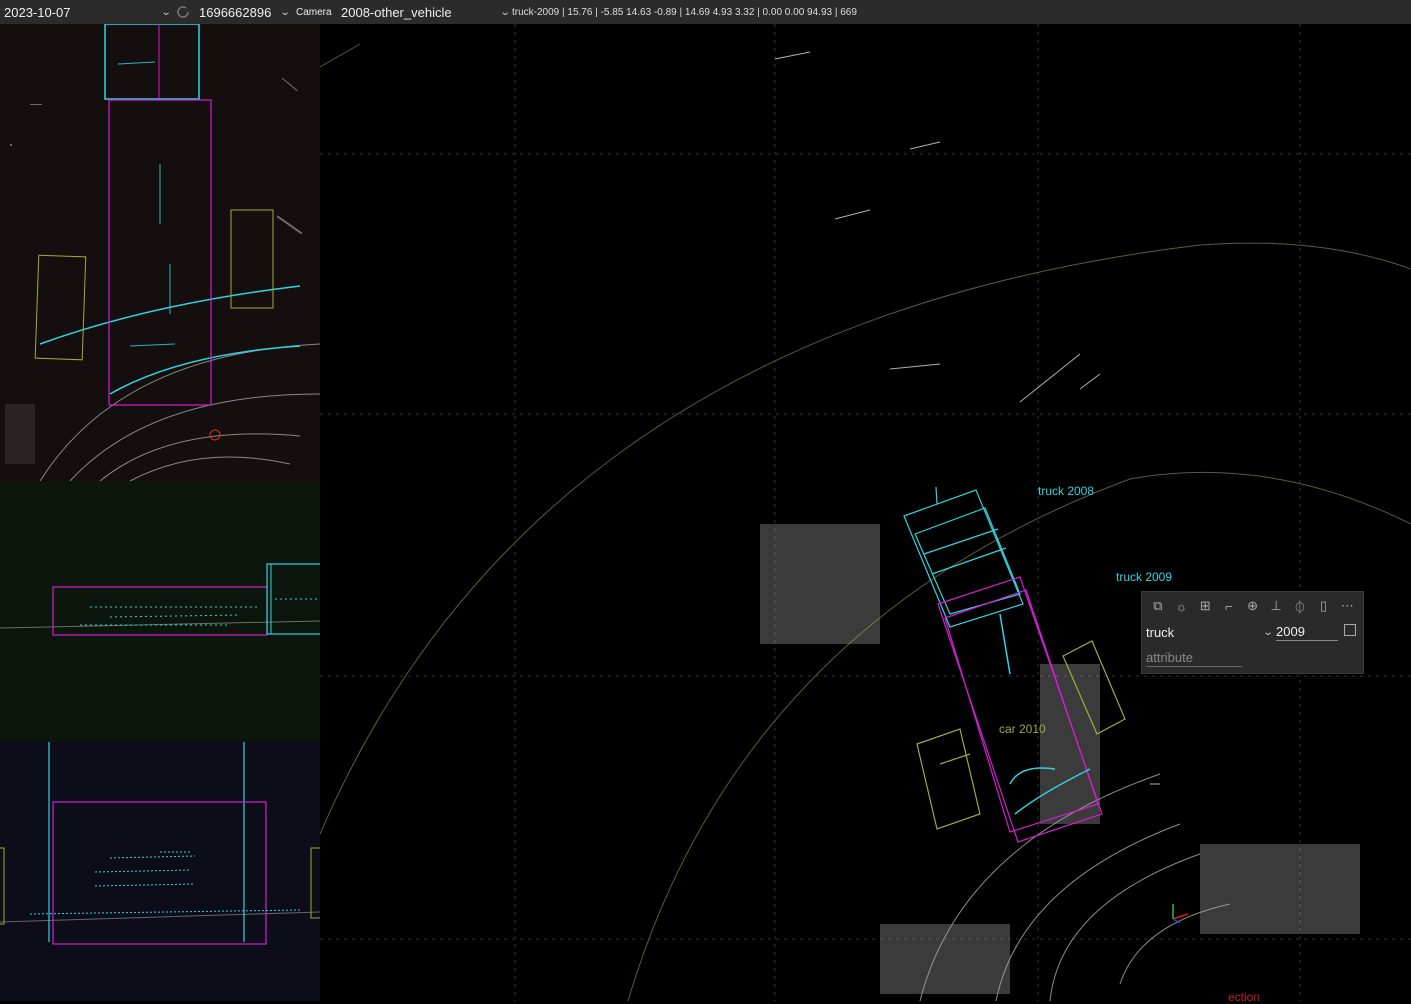 This screenshot has height=1004, width=1411. I want to click on truck-box-rear-view, so click(159, 873).